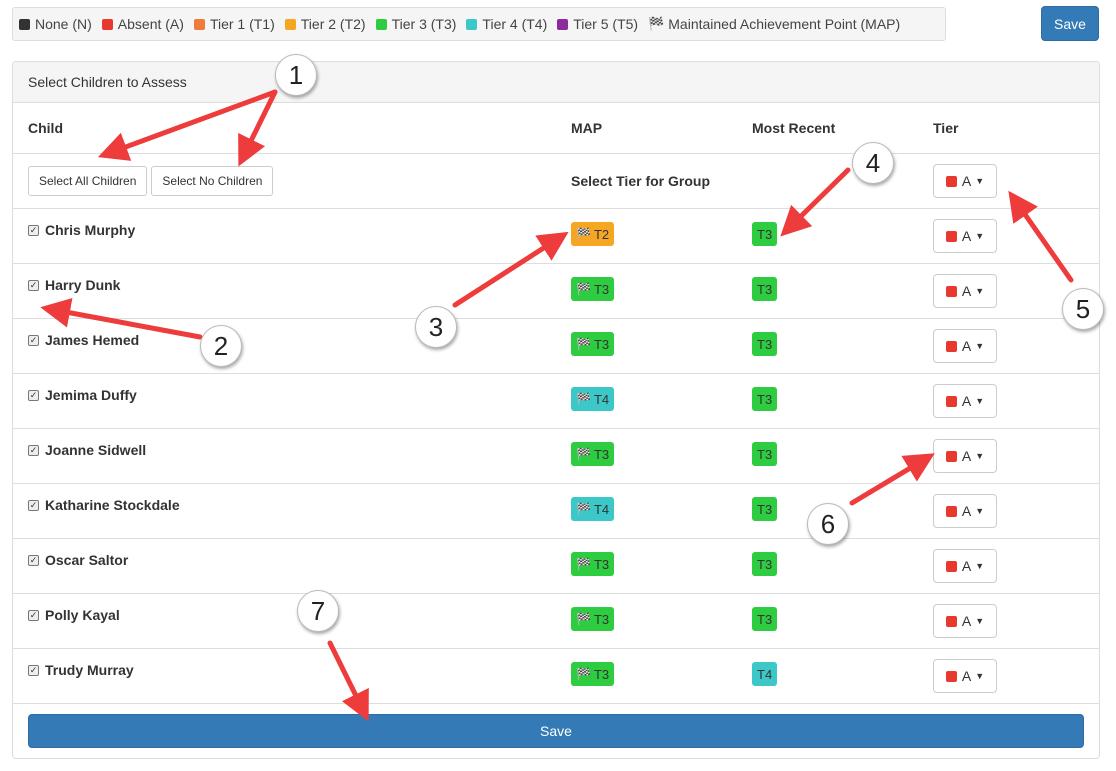 The width and height of the screenshot is (1116, 771). What do you see at coordinates (74, 615) in the screenshot?
I see `child-checkbox-label: ✓ Polly Kayal` at bounding box center [74, 615].